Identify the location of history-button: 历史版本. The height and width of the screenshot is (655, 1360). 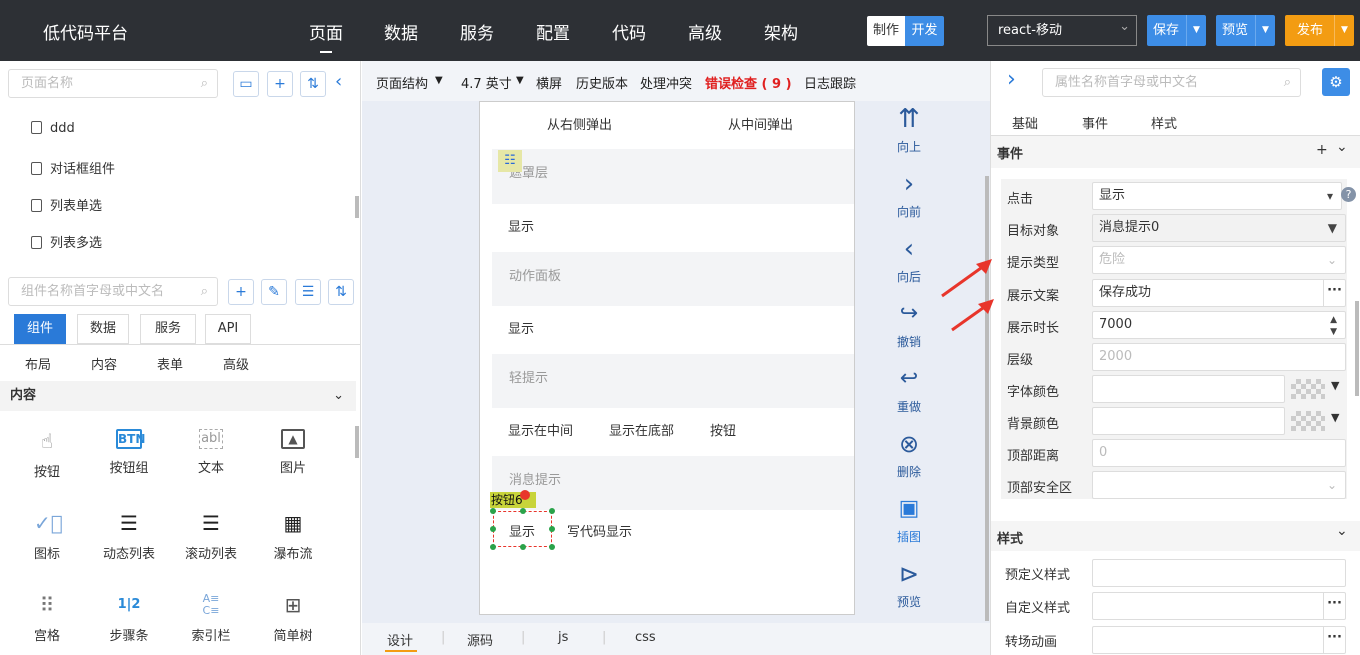
(602, 82).